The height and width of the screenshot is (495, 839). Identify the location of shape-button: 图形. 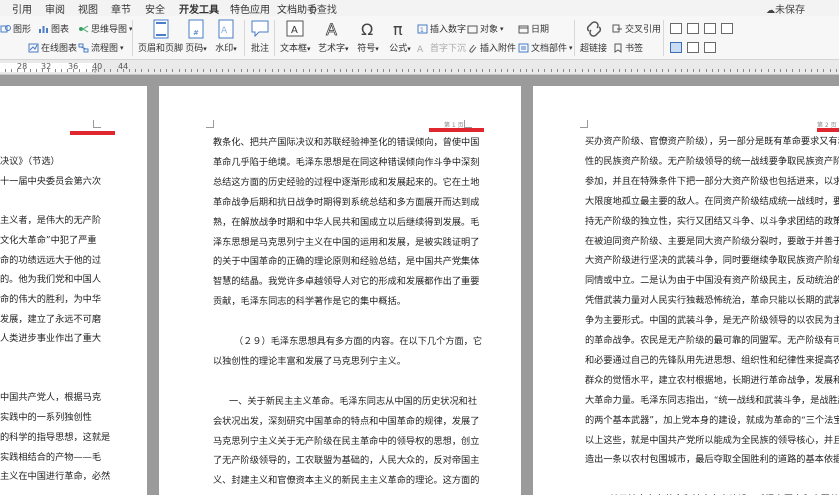
(15, 28).